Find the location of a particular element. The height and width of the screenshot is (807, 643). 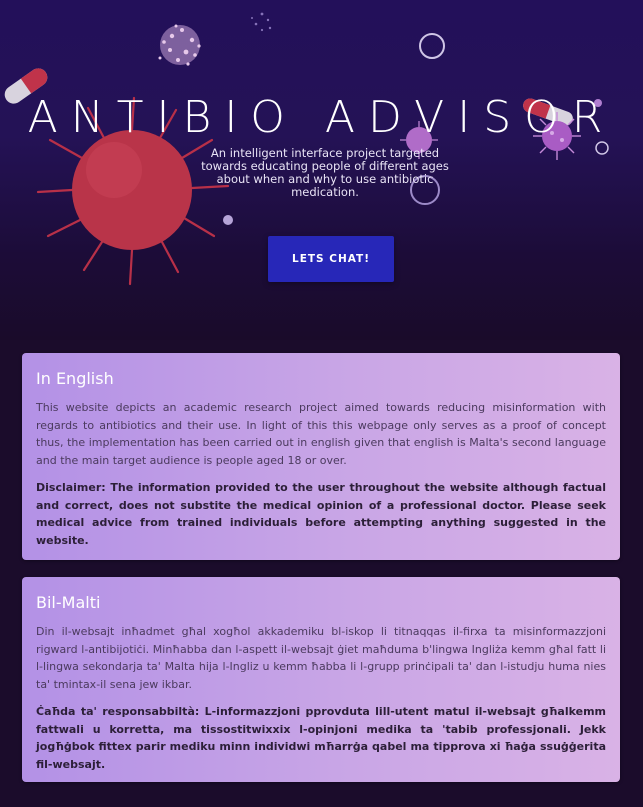

dot-icon is located at coordinates (228, 220).